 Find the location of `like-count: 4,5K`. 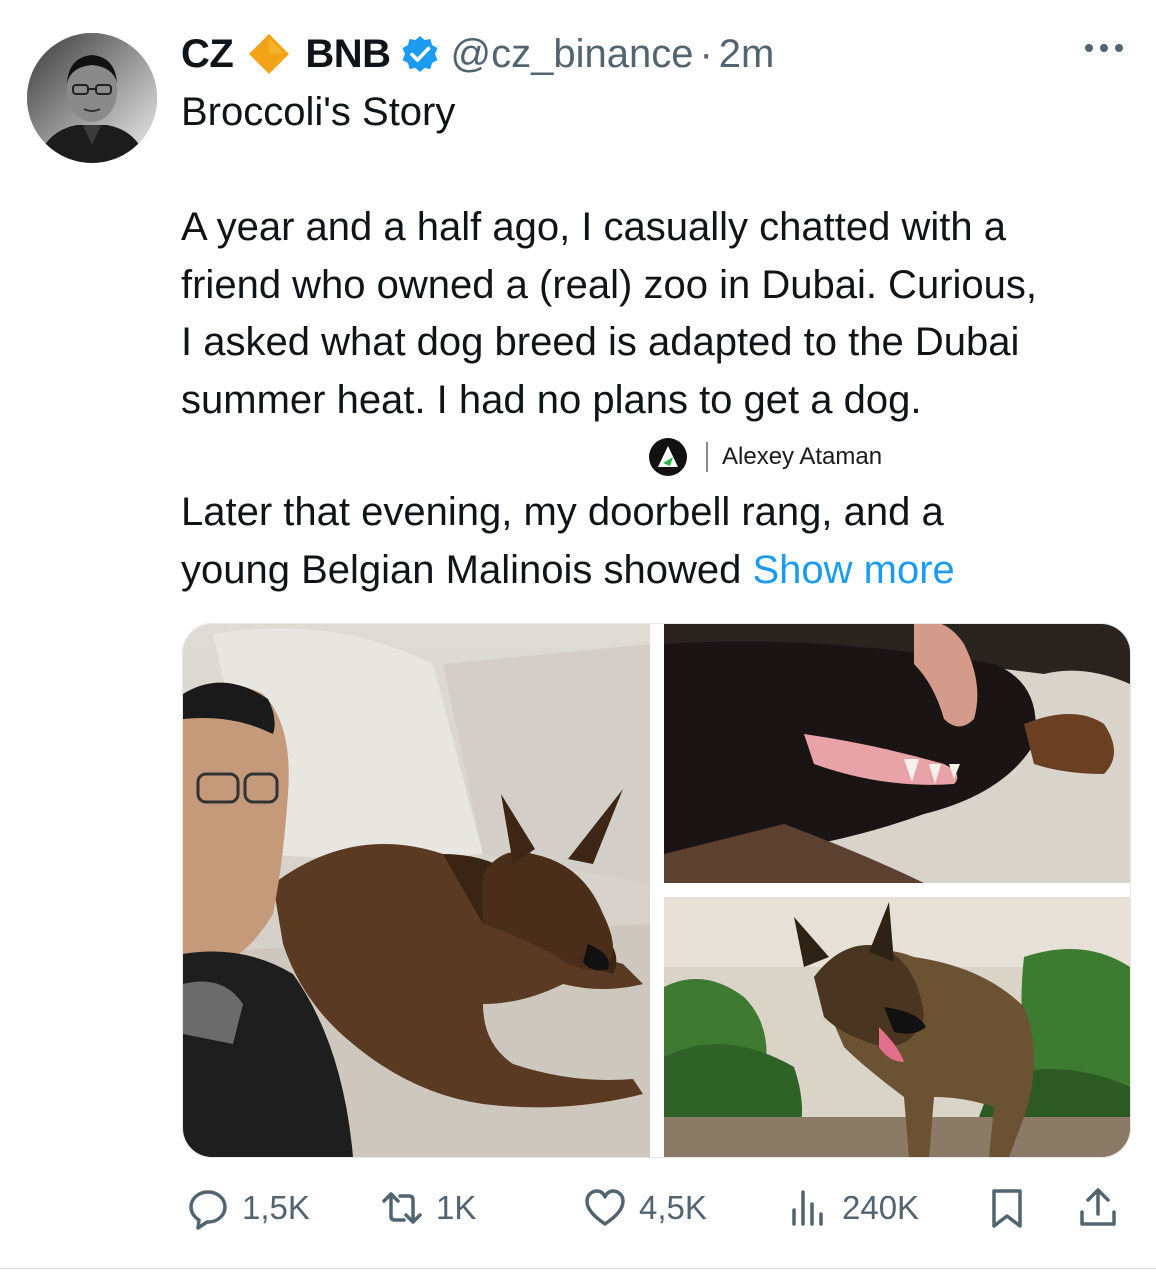

like-count: 4,5K is located at coordinates (673, 1207).